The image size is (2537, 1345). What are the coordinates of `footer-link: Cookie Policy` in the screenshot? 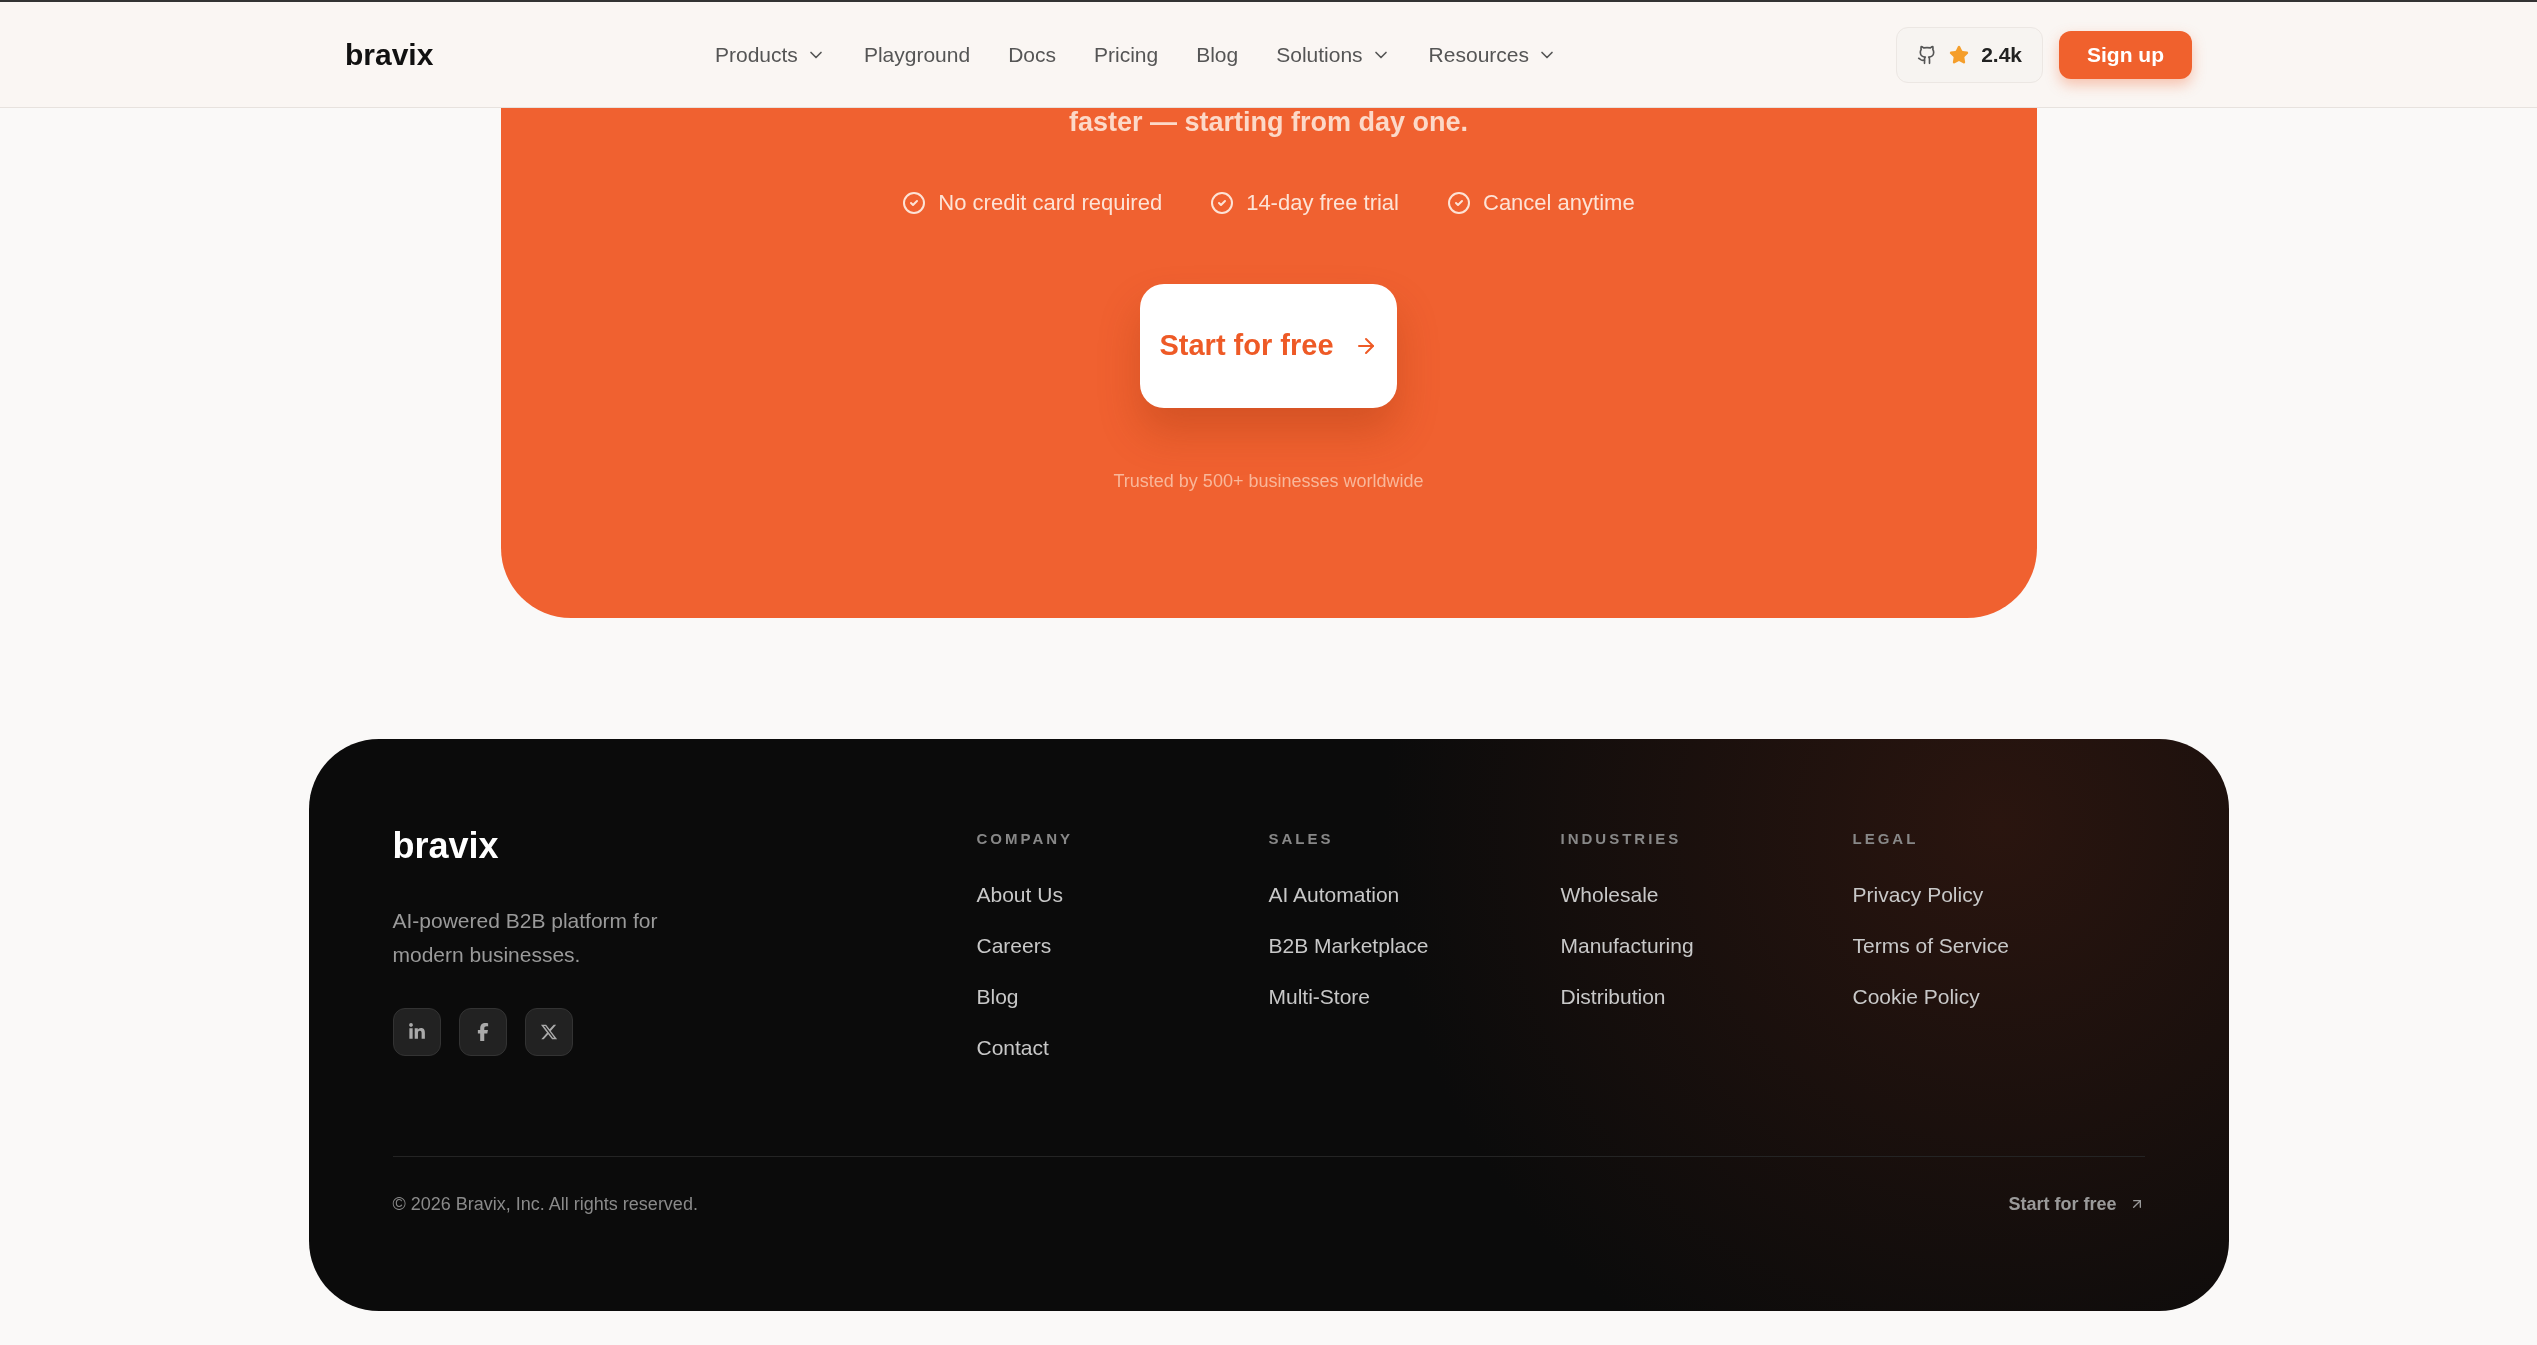 It's located at (1998, 996).